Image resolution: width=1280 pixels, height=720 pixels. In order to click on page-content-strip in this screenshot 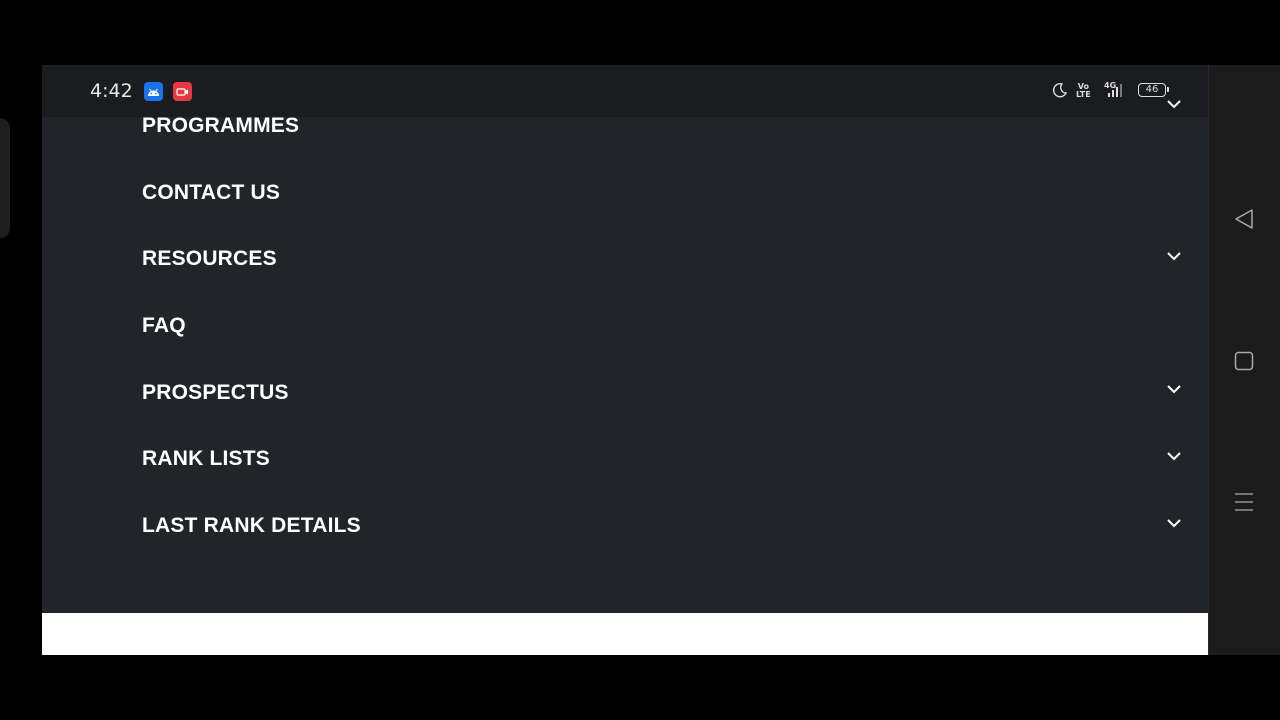, I will do `click(625, 634)`.